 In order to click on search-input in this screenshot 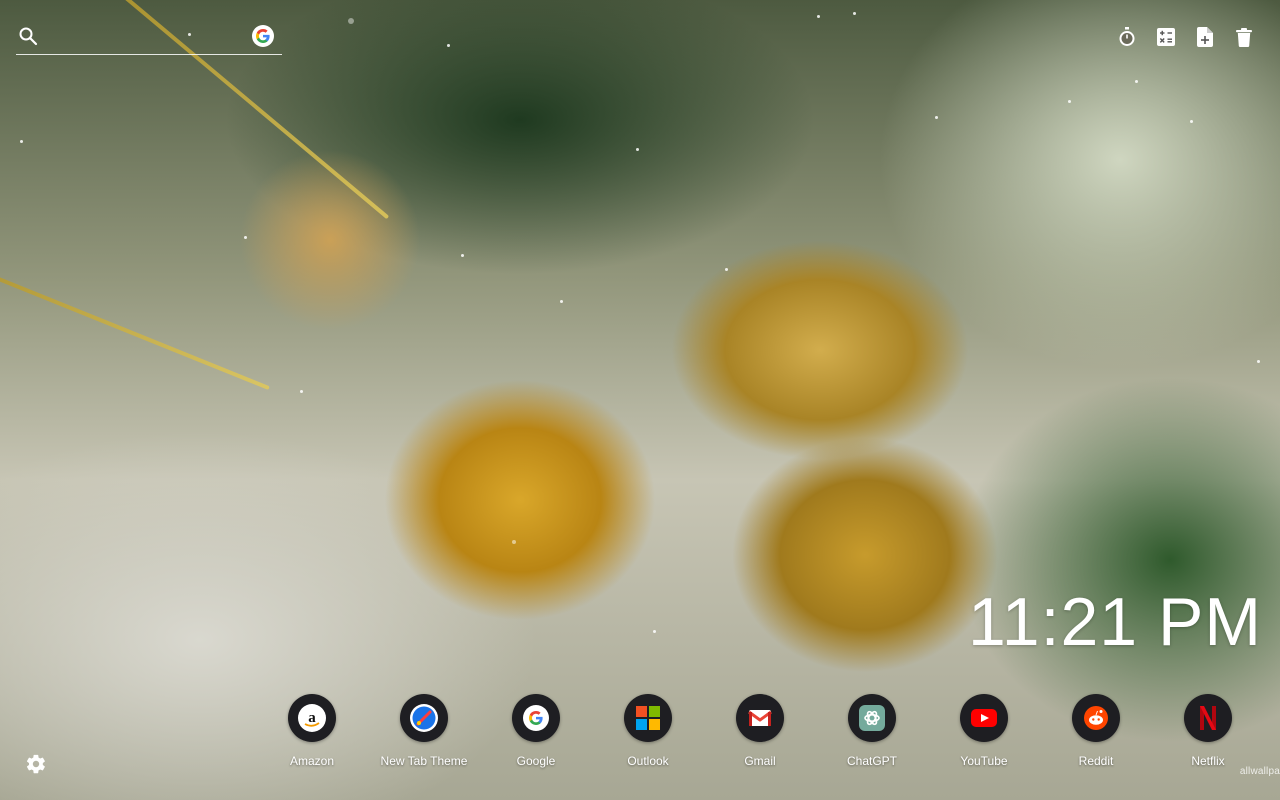, I will do `click(145, 37)`.